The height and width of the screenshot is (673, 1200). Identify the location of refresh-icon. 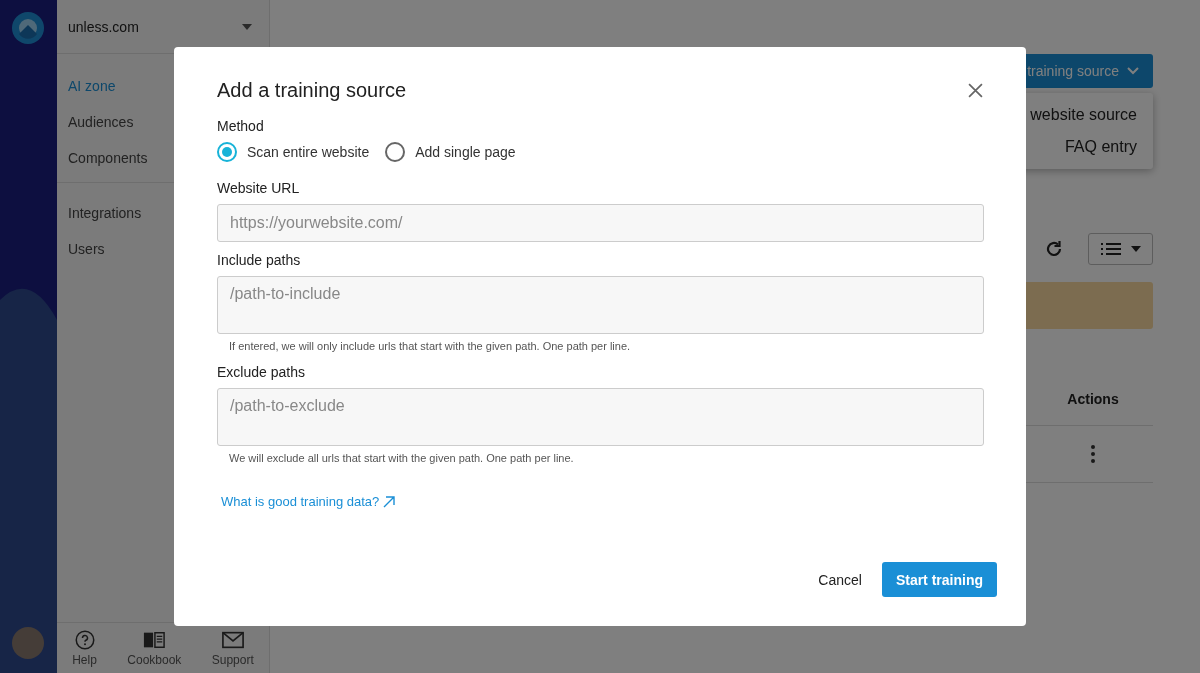
(1054, 249).